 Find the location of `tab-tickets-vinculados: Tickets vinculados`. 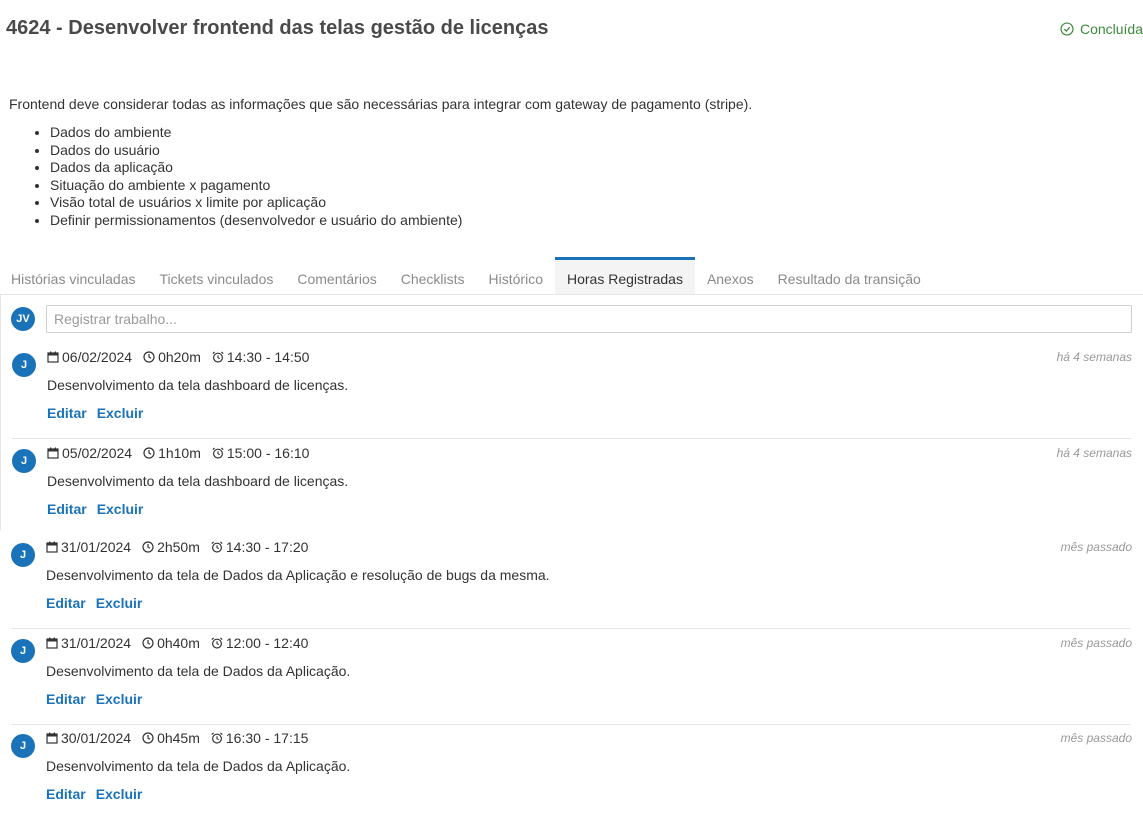

tab-tickets-vinculados: Tickets vinculados is located at coordinates (217, 275).